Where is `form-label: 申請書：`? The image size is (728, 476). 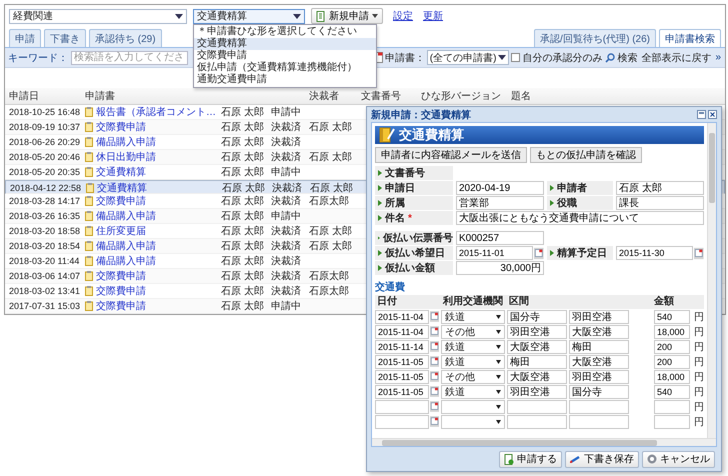
form-label: 申請書： is located at coordinates (404, 58).